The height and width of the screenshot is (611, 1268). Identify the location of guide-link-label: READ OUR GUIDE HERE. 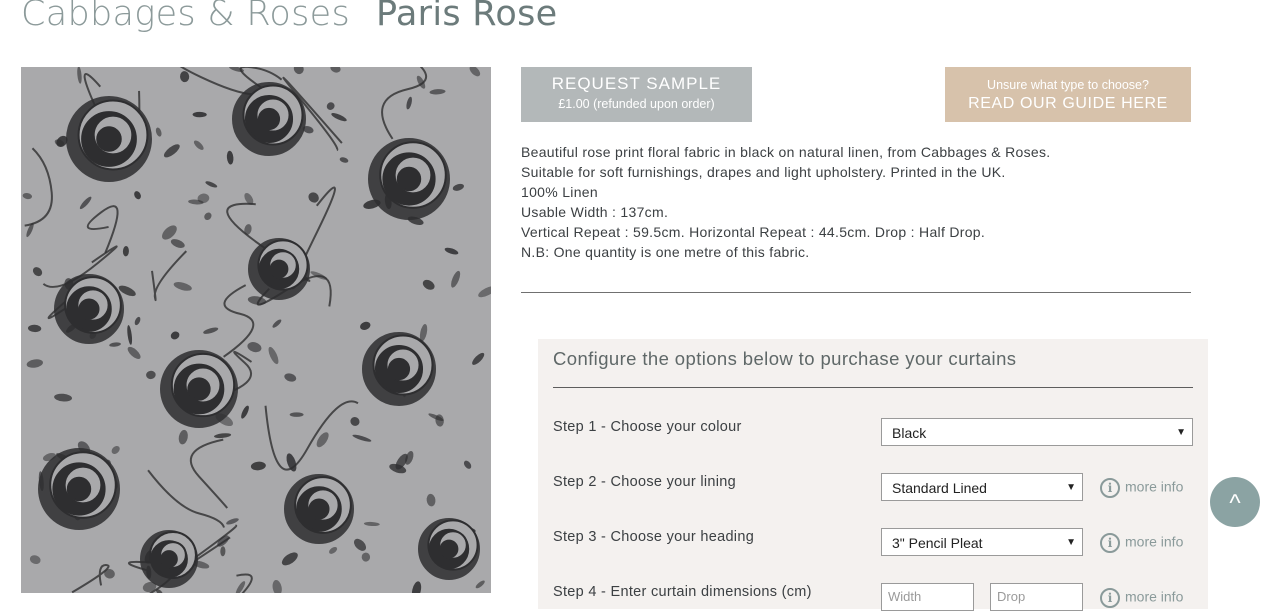
(1068, 103).